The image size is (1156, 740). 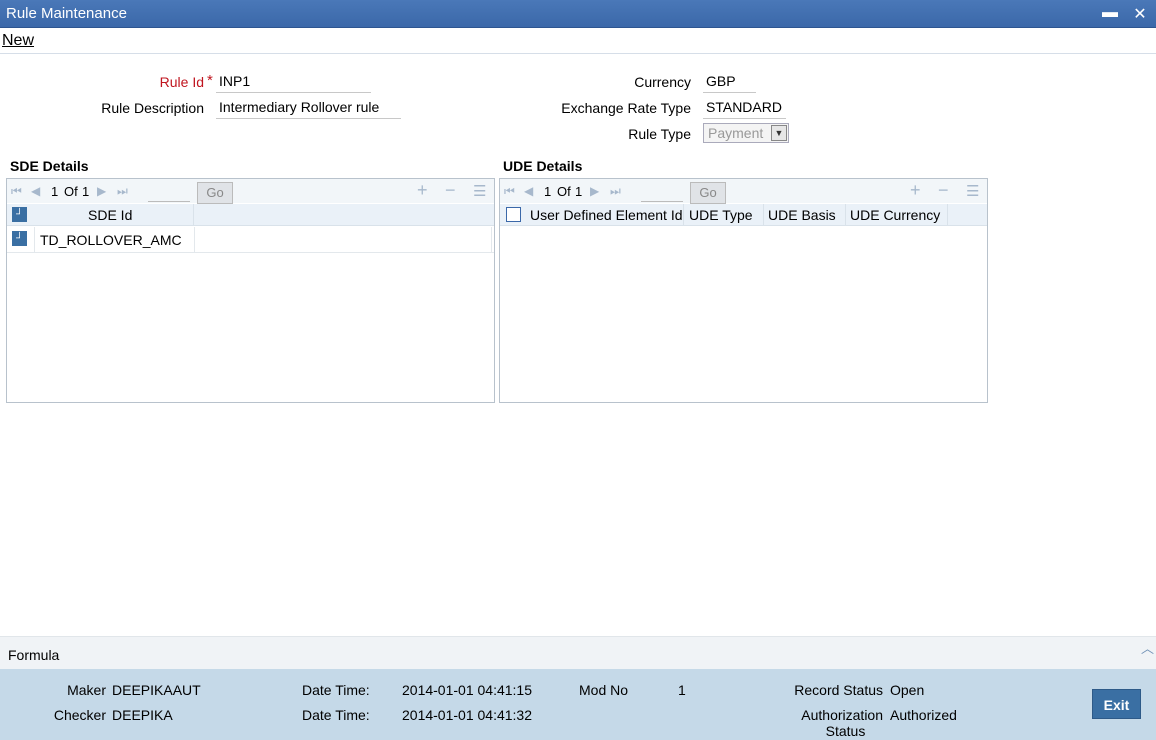 I want to click on minimize-icon: ▬, so click(x=1110, y=14).